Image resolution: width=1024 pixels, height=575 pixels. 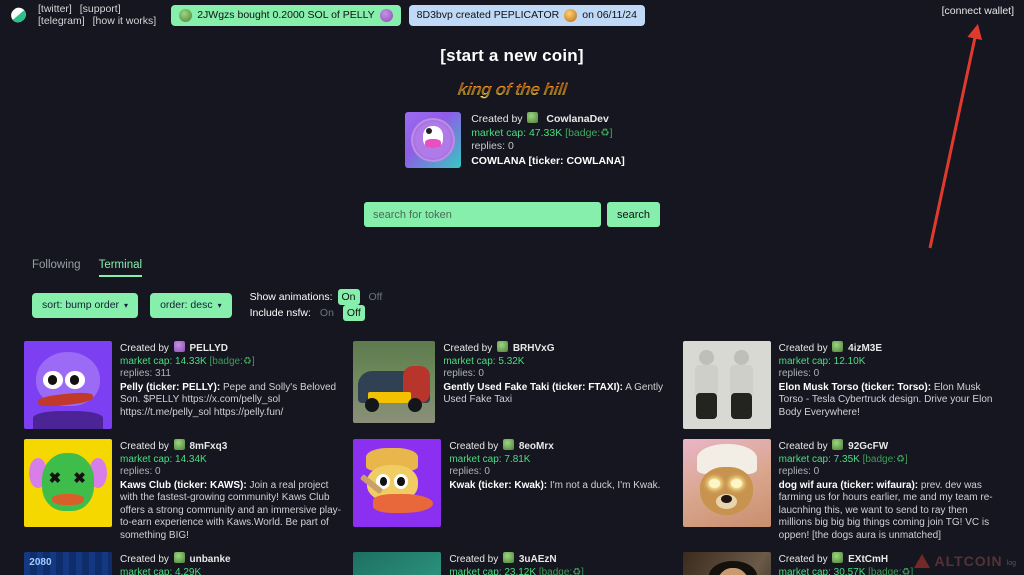 What do you see at coordinates (490, 459) in the screenshot?
I see `coin-market-cap: market cap: 7.81K` at bounding box center [490, 459].